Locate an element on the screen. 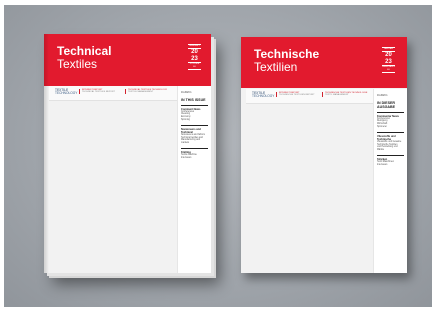  cover-title-light: Textiles is located at coordinates (77, 63).